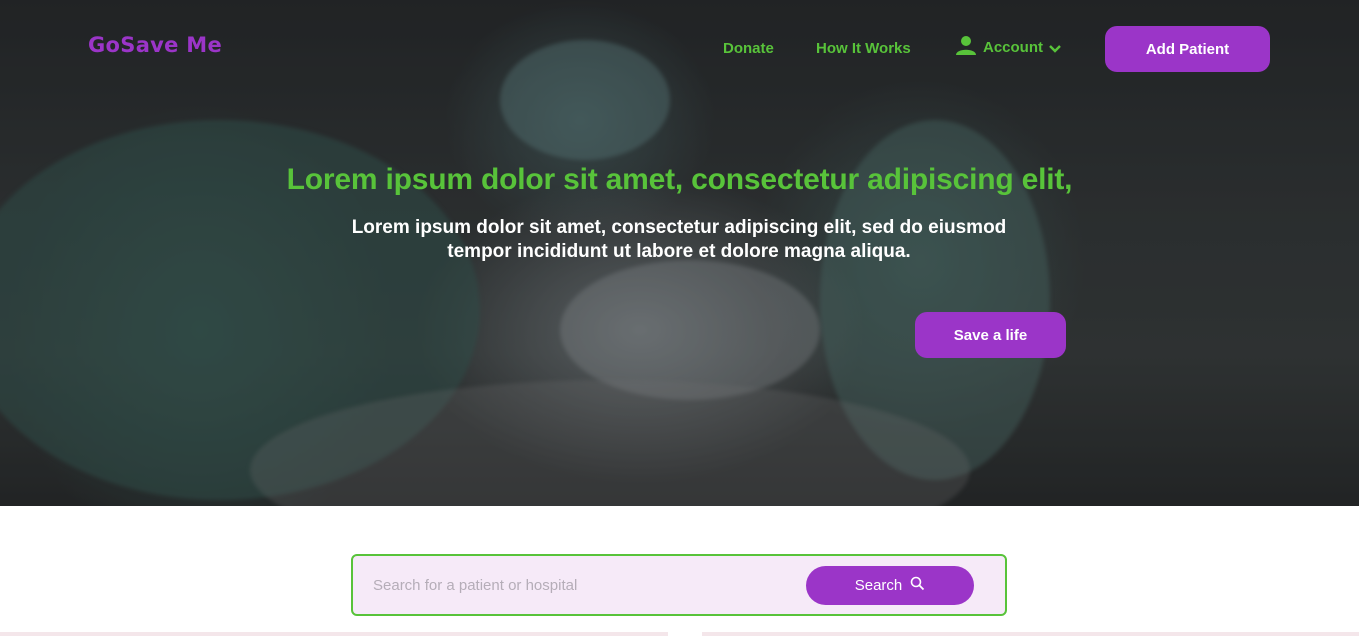  What do you see at coordinates (748, 48) in the screenshot?
I see `nav-donate: Donate` at bounding box center [748, 48].